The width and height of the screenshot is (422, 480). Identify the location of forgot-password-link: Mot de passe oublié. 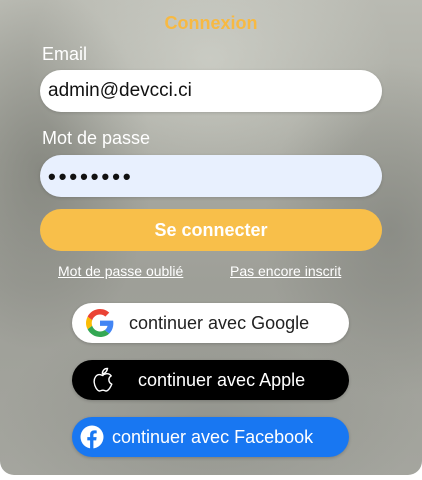
(120, 271).